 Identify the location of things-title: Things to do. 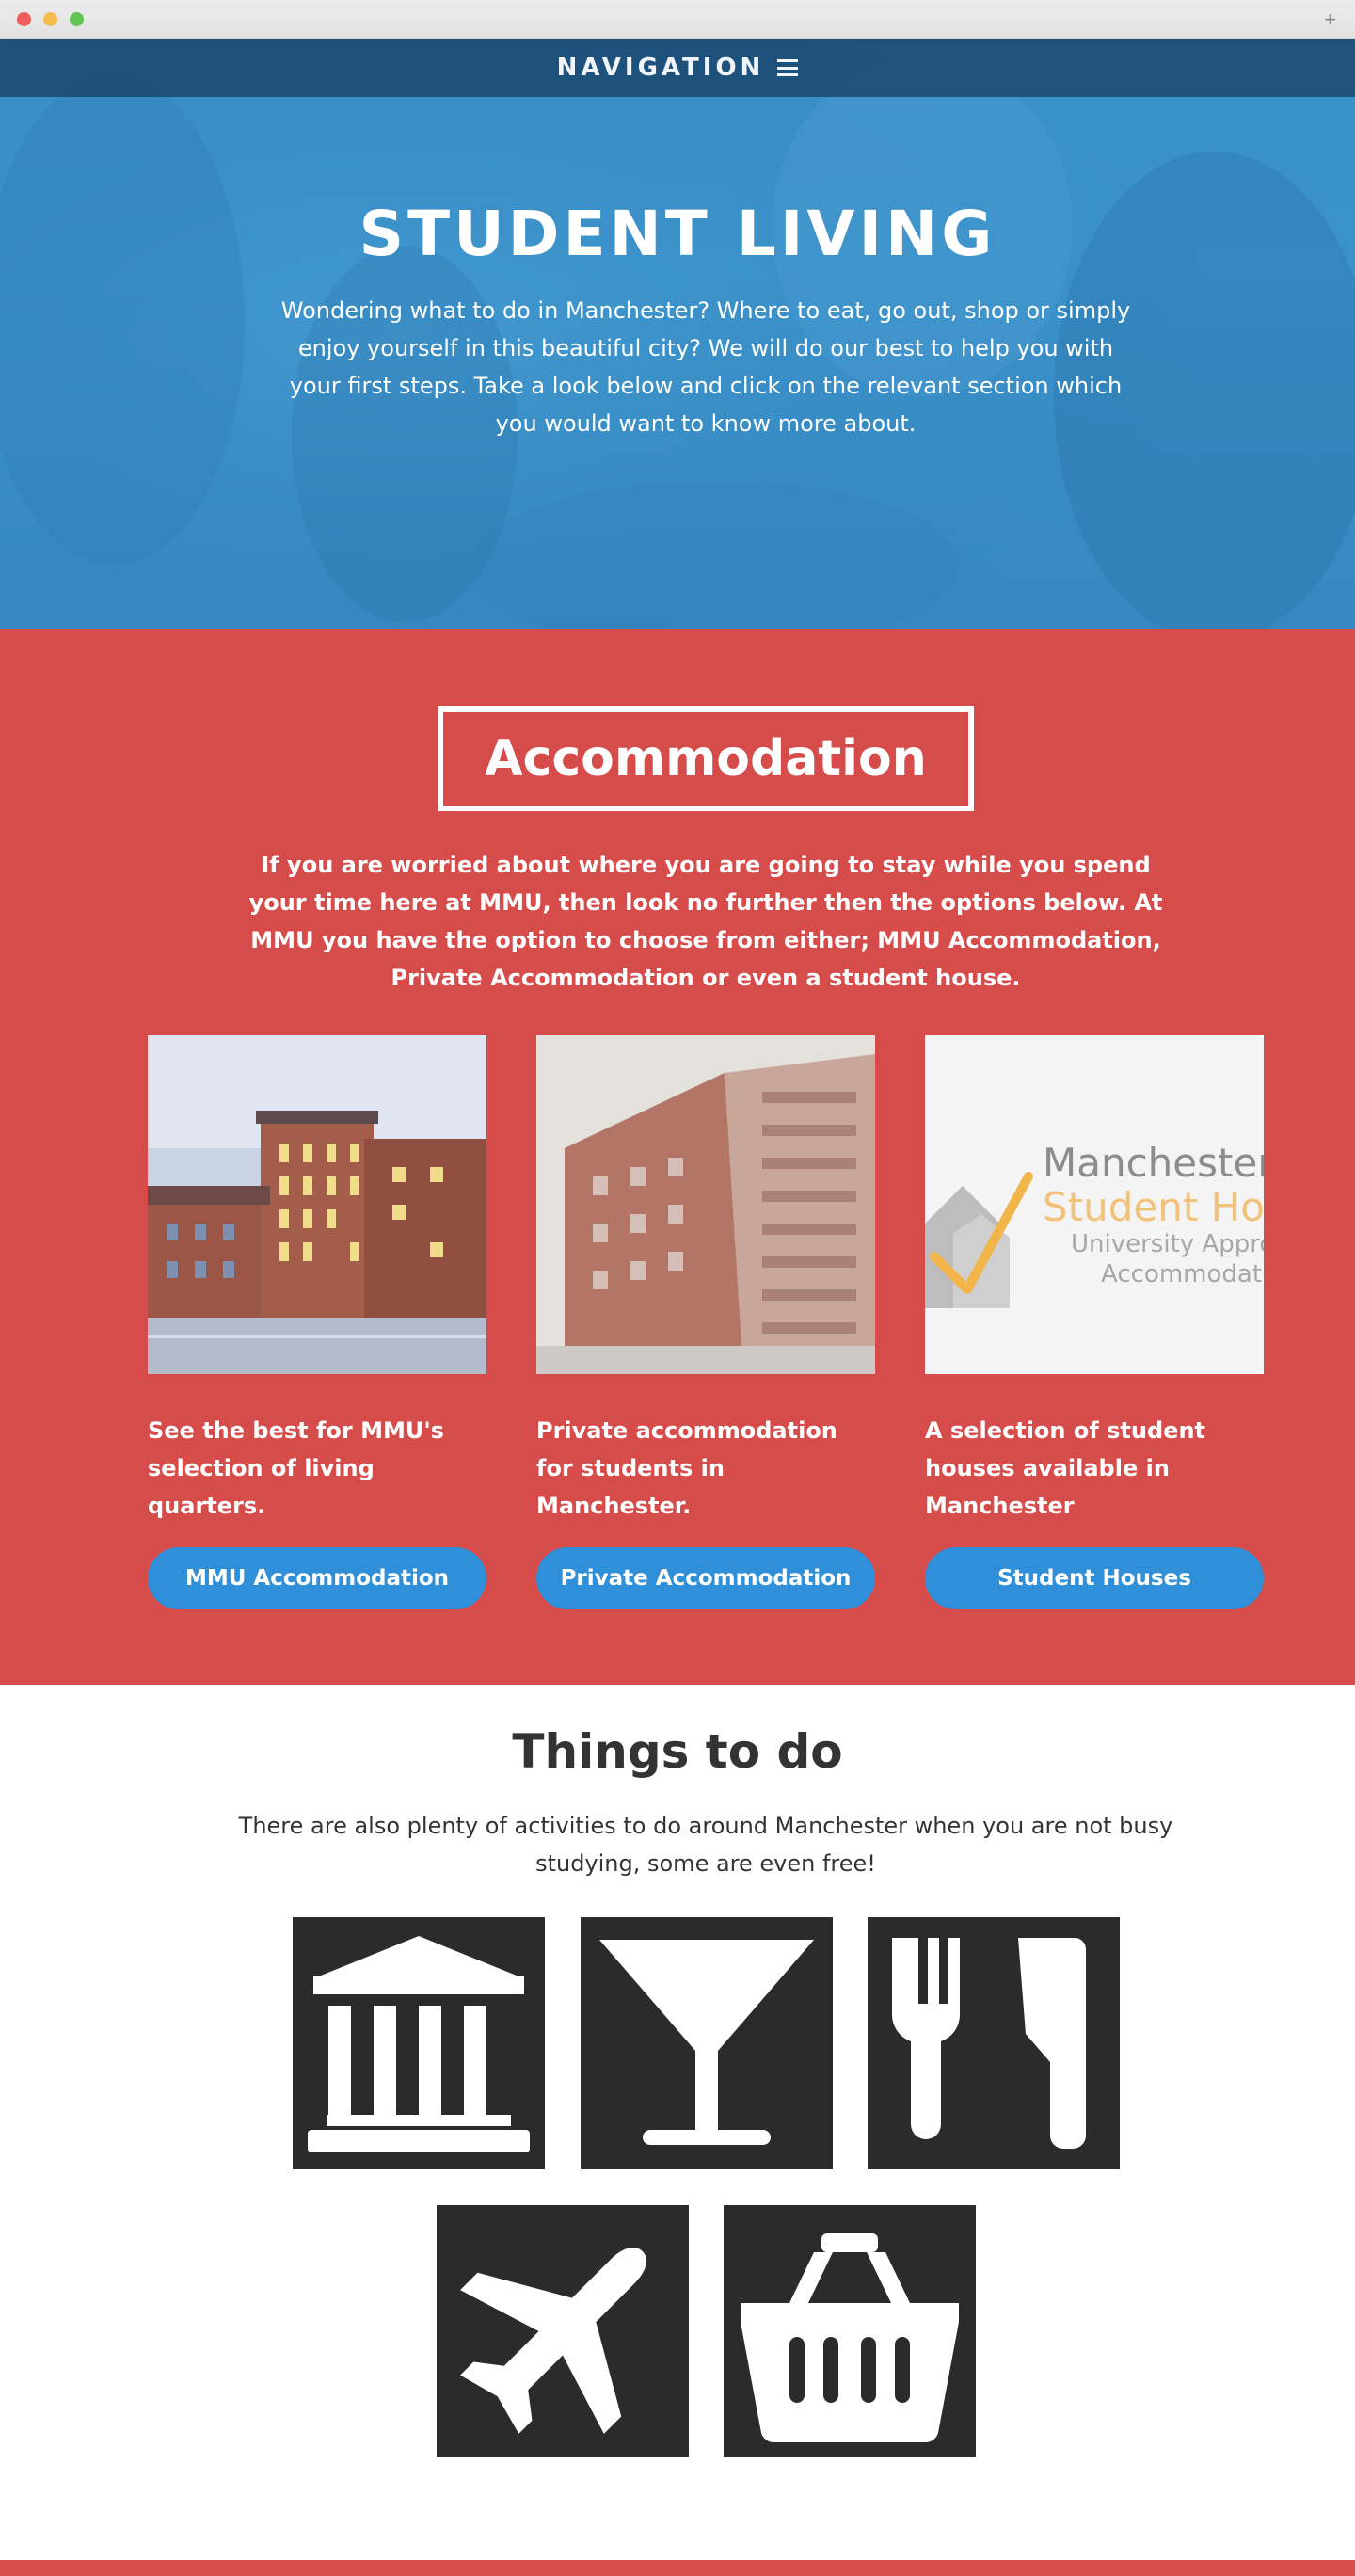
(677, 1751).